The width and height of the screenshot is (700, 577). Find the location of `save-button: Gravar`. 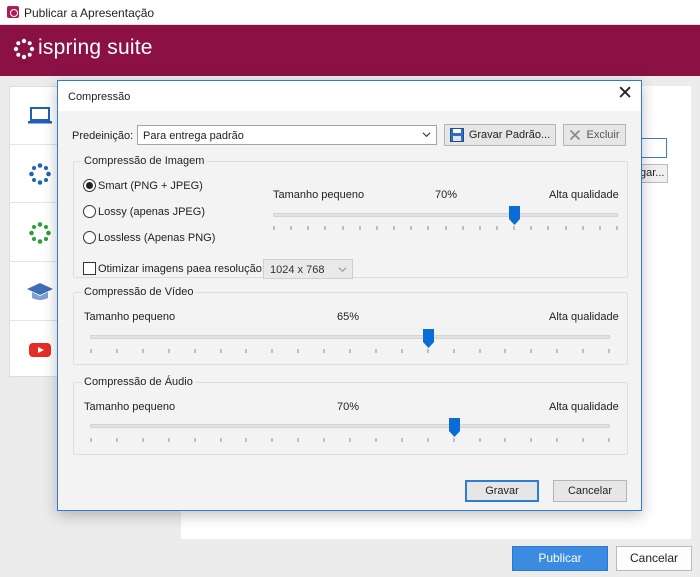

save-button: Gravar is located at coordinates (502, 491).